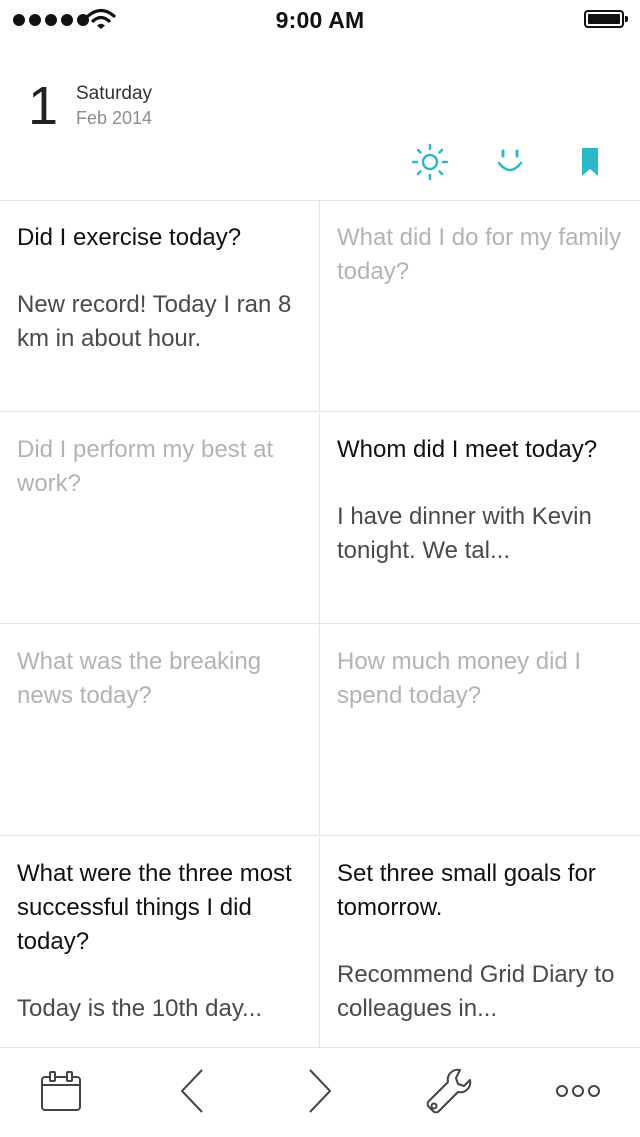  I want to click on chevron-right-icon, so click(320, 1091).